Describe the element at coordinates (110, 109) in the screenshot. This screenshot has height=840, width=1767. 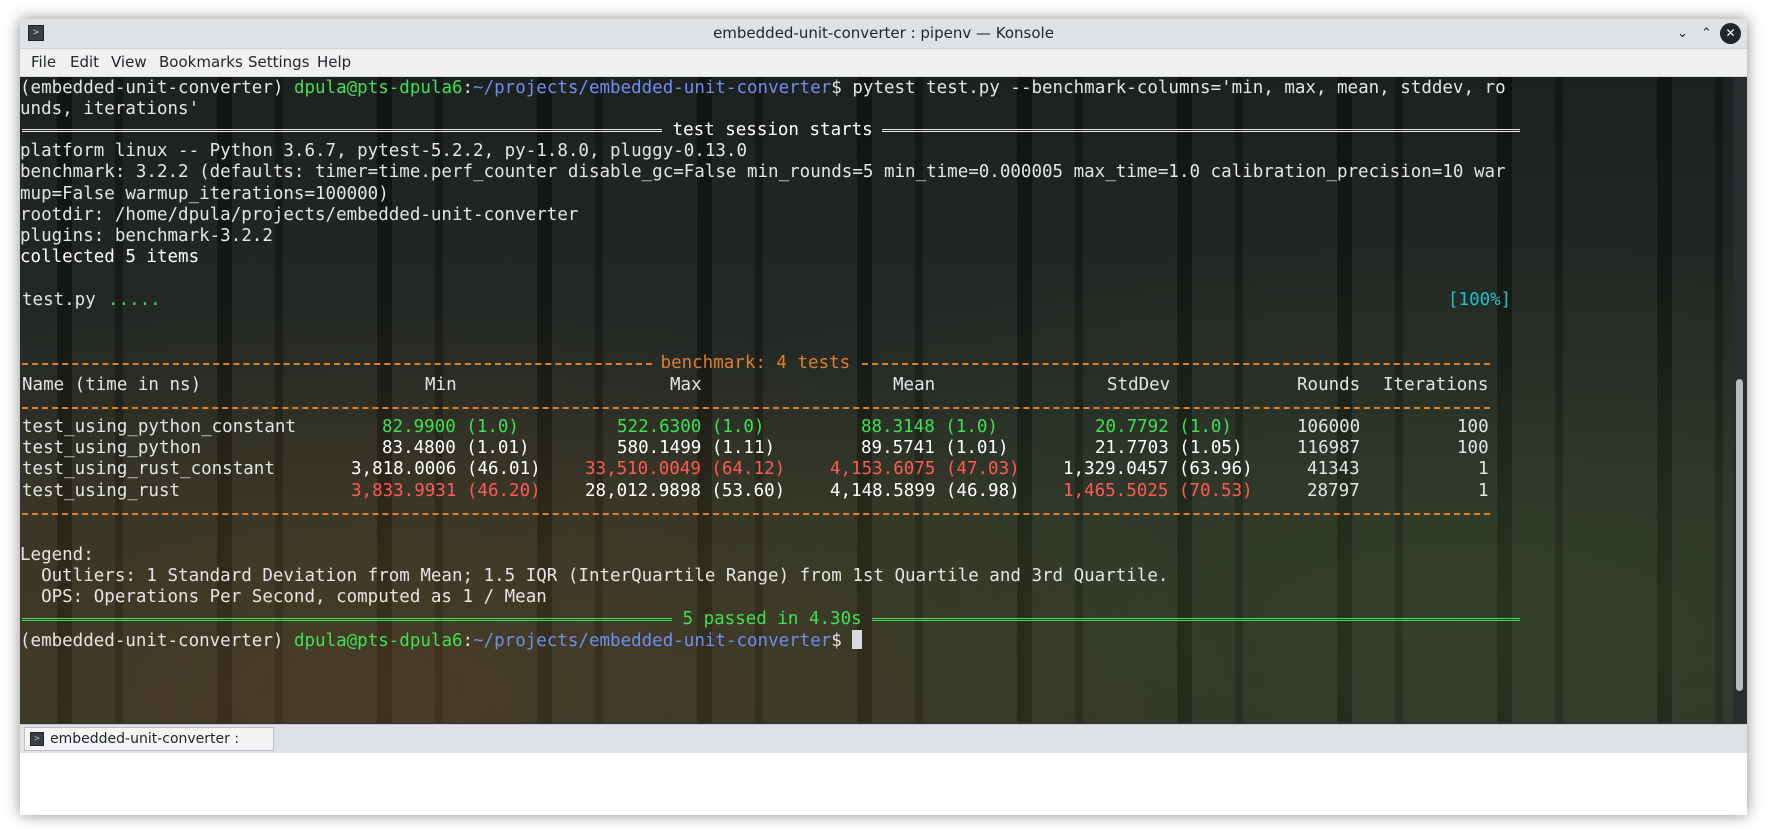
I see `command-continuation: unds, iterations'` at that location.